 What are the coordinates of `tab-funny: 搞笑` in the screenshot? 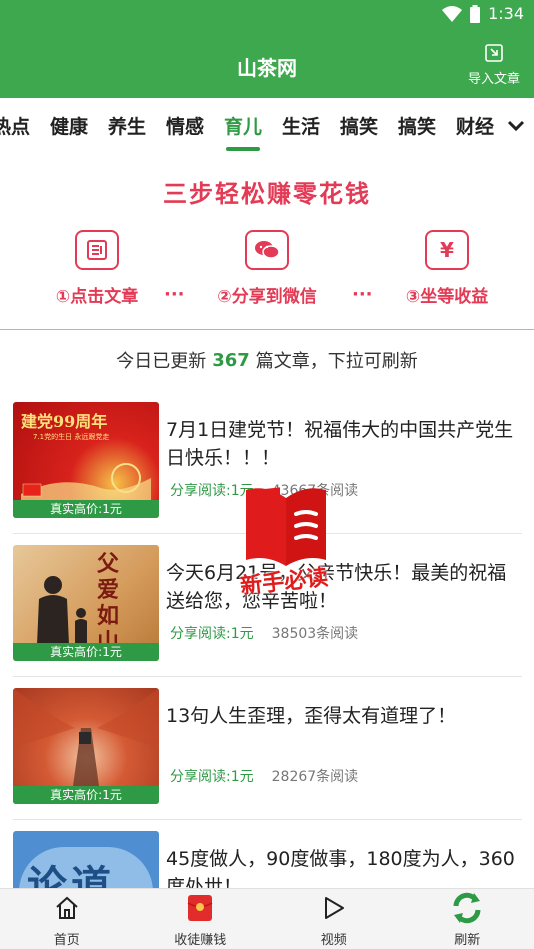 It's located at (359, 125).